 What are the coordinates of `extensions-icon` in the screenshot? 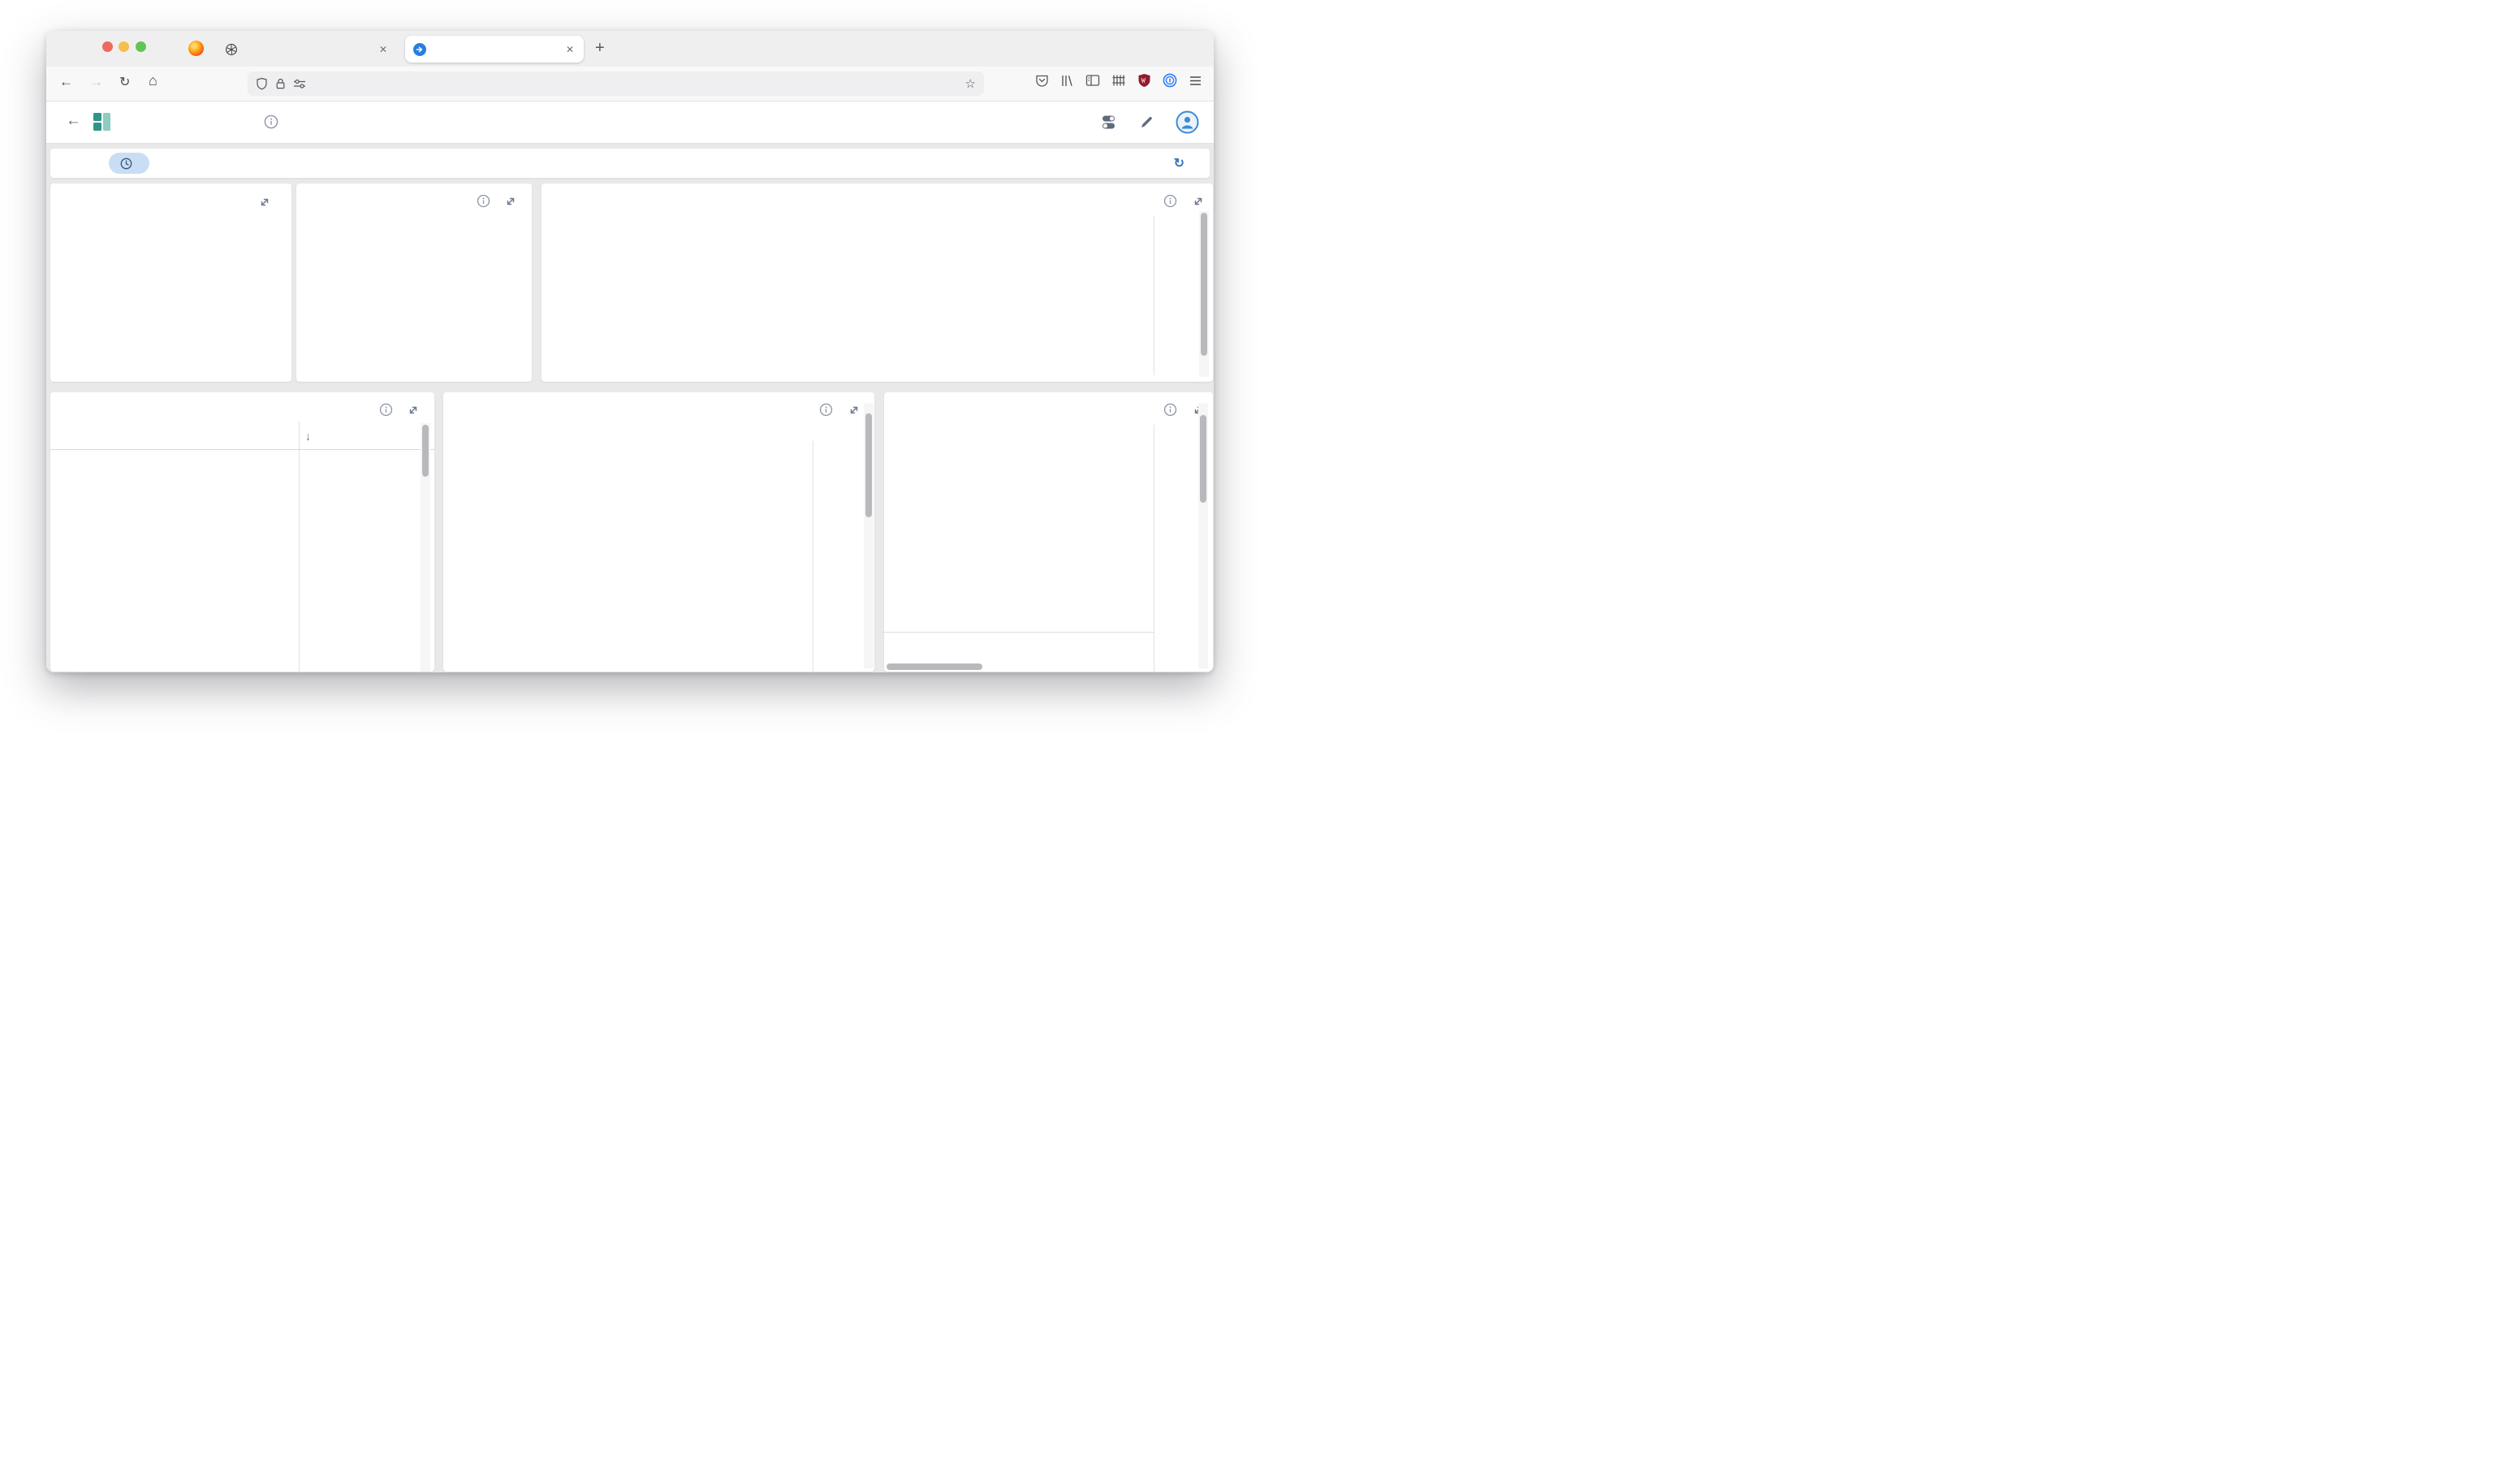 It's located at (1119, 80).